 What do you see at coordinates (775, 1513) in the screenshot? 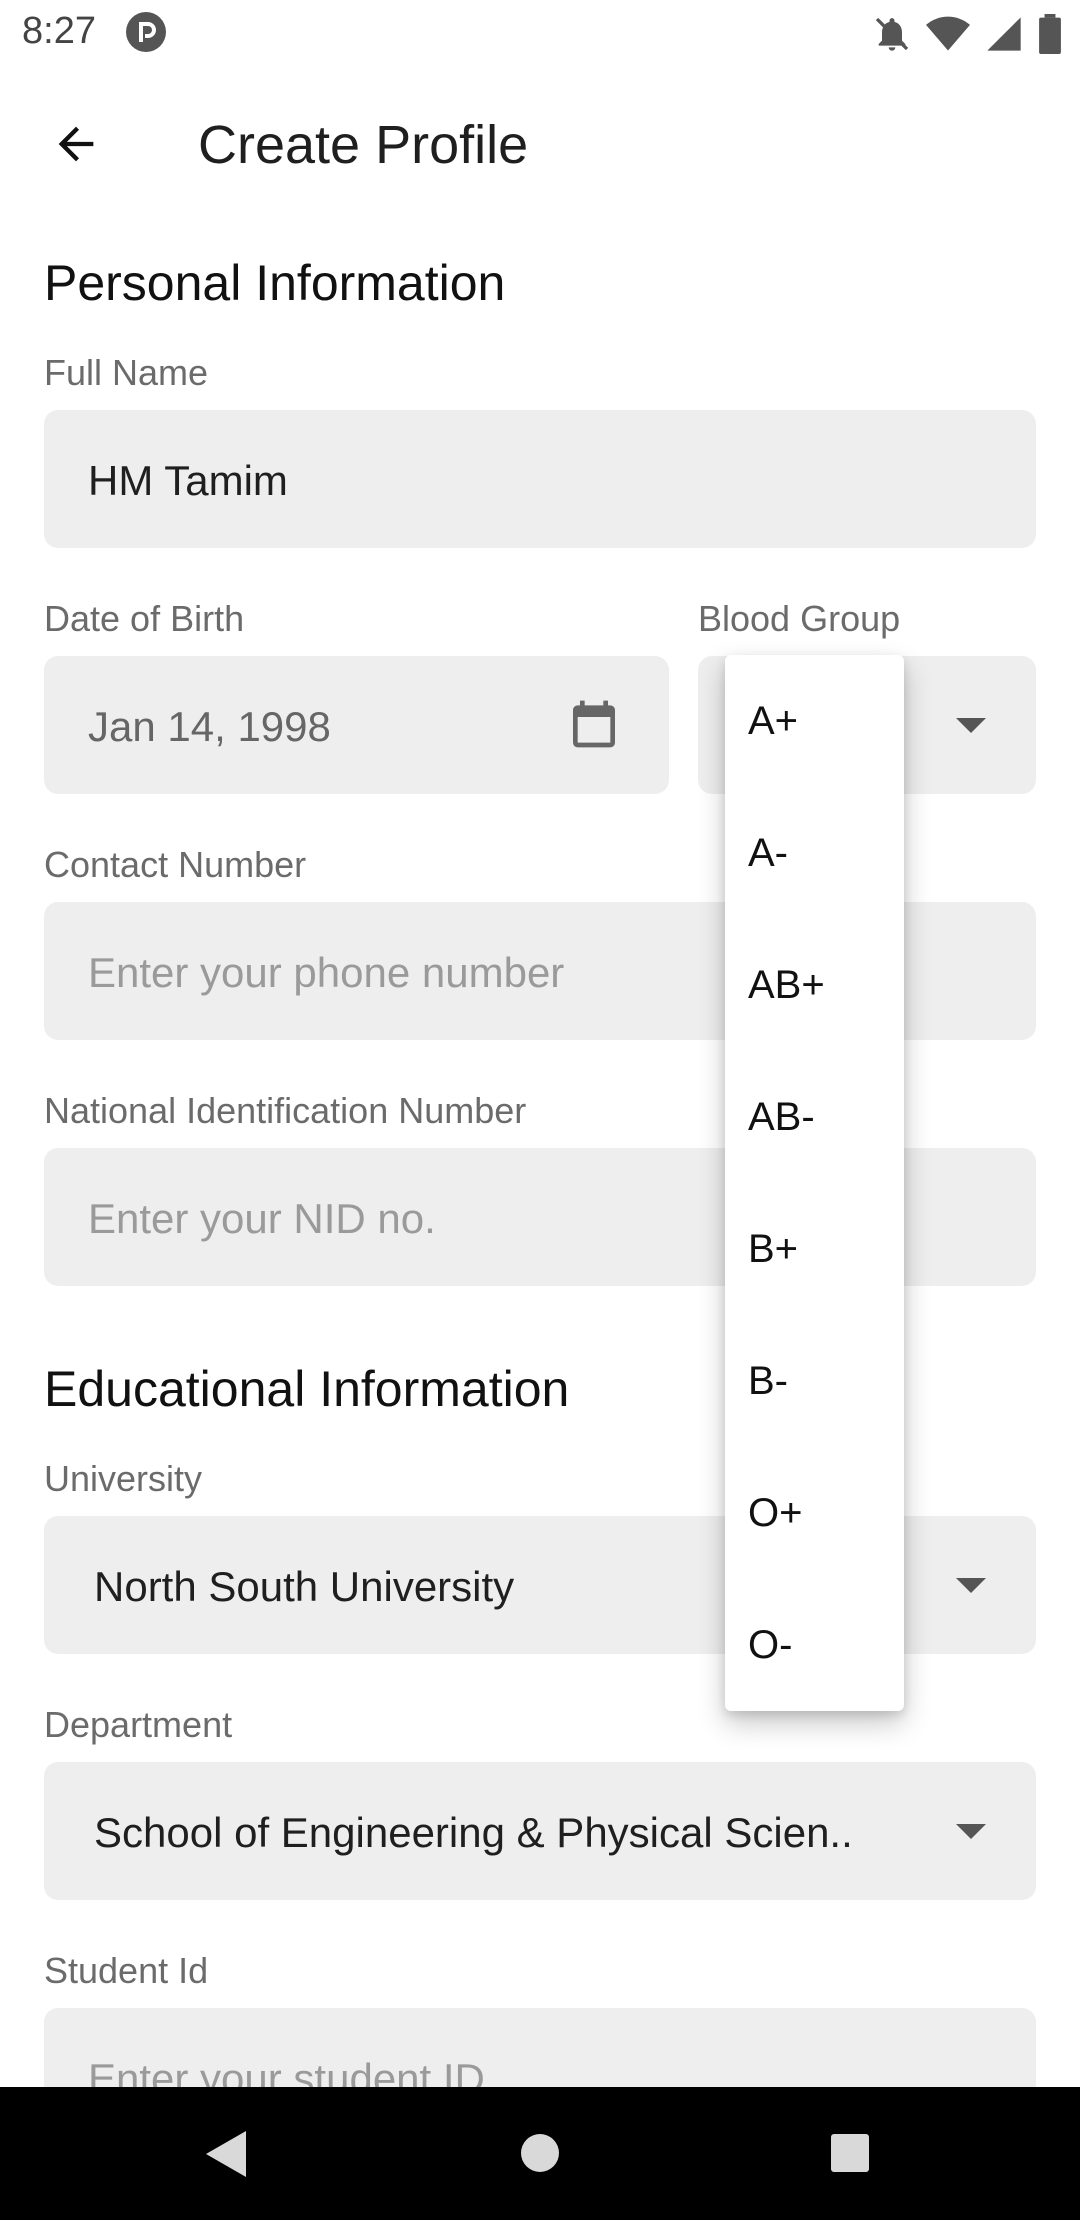
I see `blood-option-o-pos: O+` at bounding box center [775, 1513].